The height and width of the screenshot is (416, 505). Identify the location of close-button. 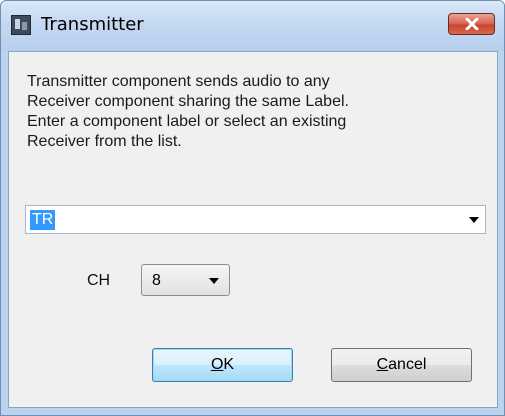
(471, 24).